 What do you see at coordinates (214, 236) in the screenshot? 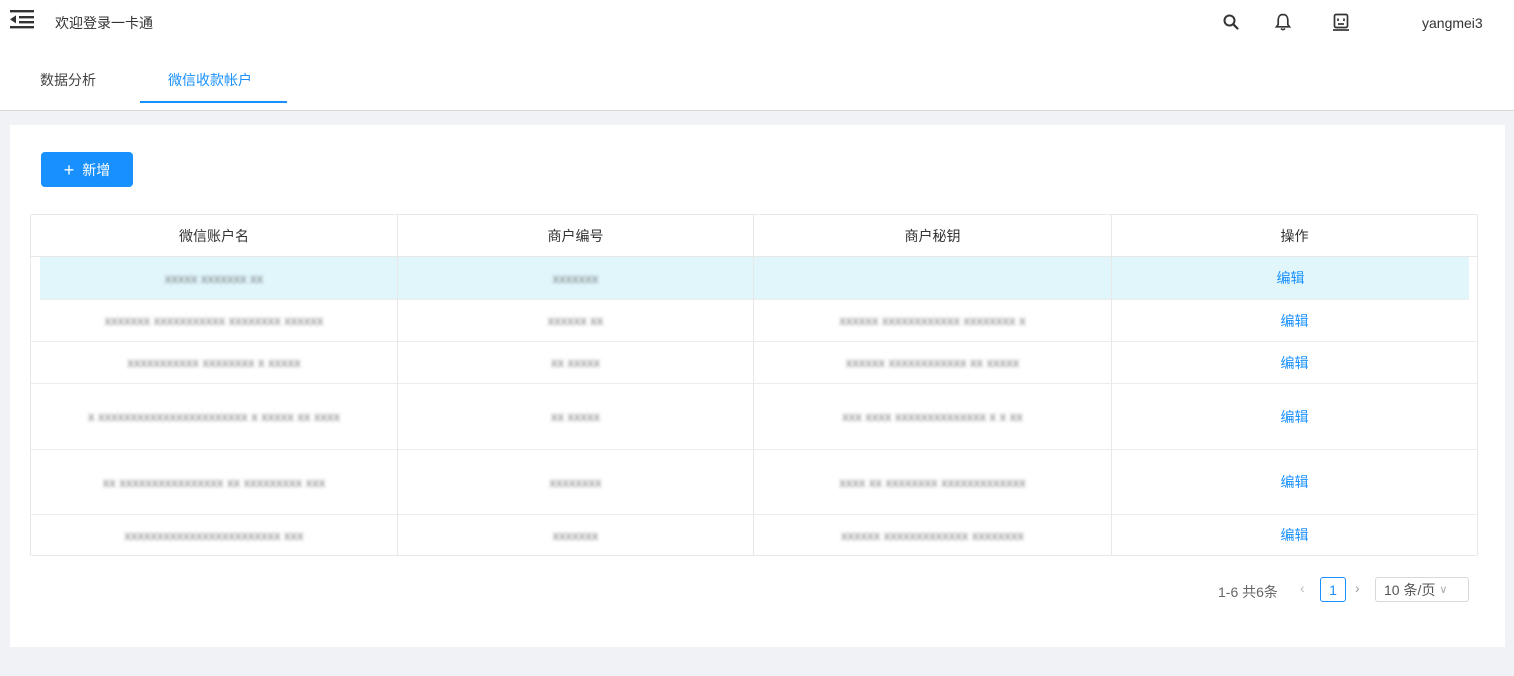
I see `column-header-account-name: 微信账户名` at bounding box center [214, 236].